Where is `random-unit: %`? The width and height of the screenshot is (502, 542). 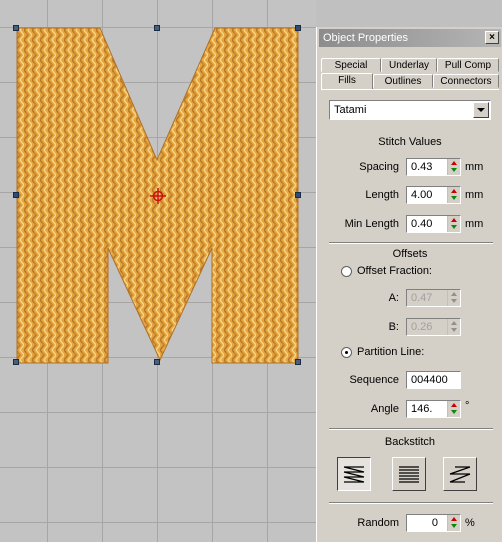
random-unit: % is located at coordinates (470, 523).